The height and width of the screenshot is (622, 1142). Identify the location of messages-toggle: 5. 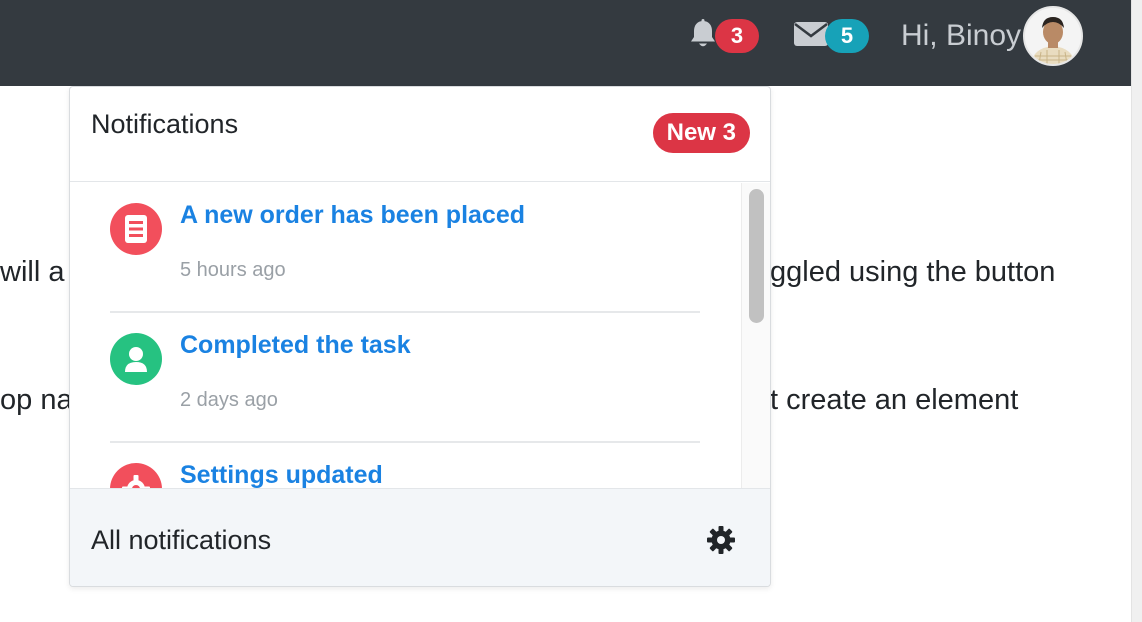
(831, 36).